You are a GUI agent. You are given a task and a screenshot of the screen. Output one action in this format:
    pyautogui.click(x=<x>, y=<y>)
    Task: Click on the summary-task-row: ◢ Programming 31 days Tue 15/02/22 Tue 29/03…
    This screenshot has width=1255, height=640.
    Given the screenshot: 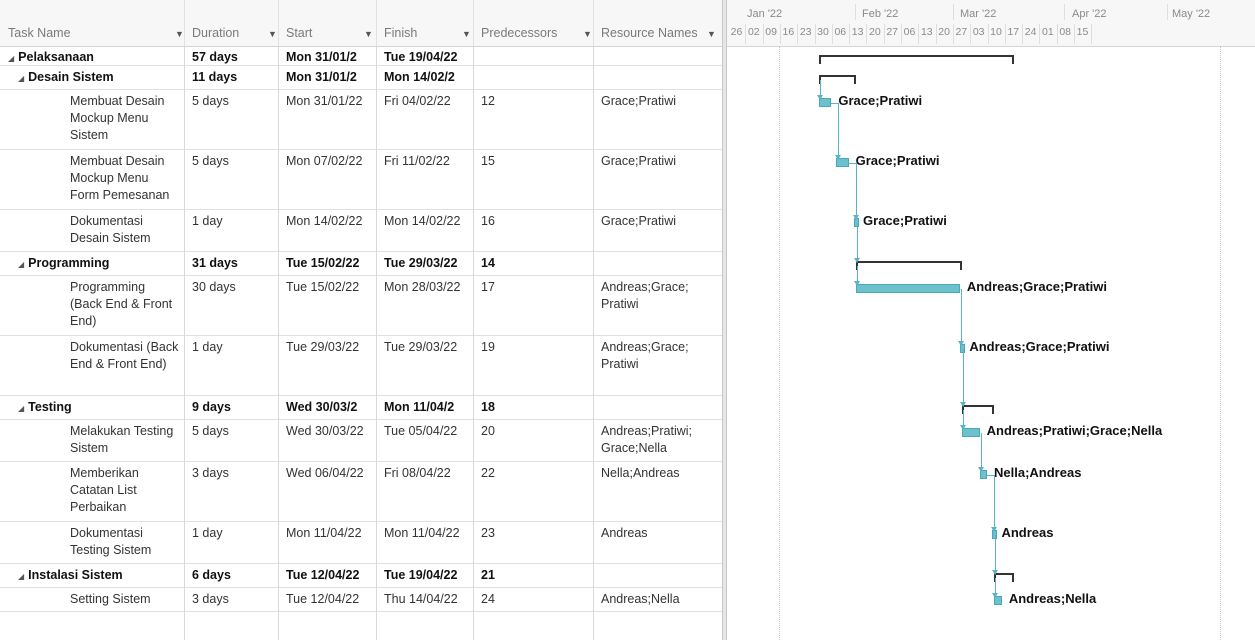 What is the action you would take?
    pyautogui.click(x=361, y=264)
    